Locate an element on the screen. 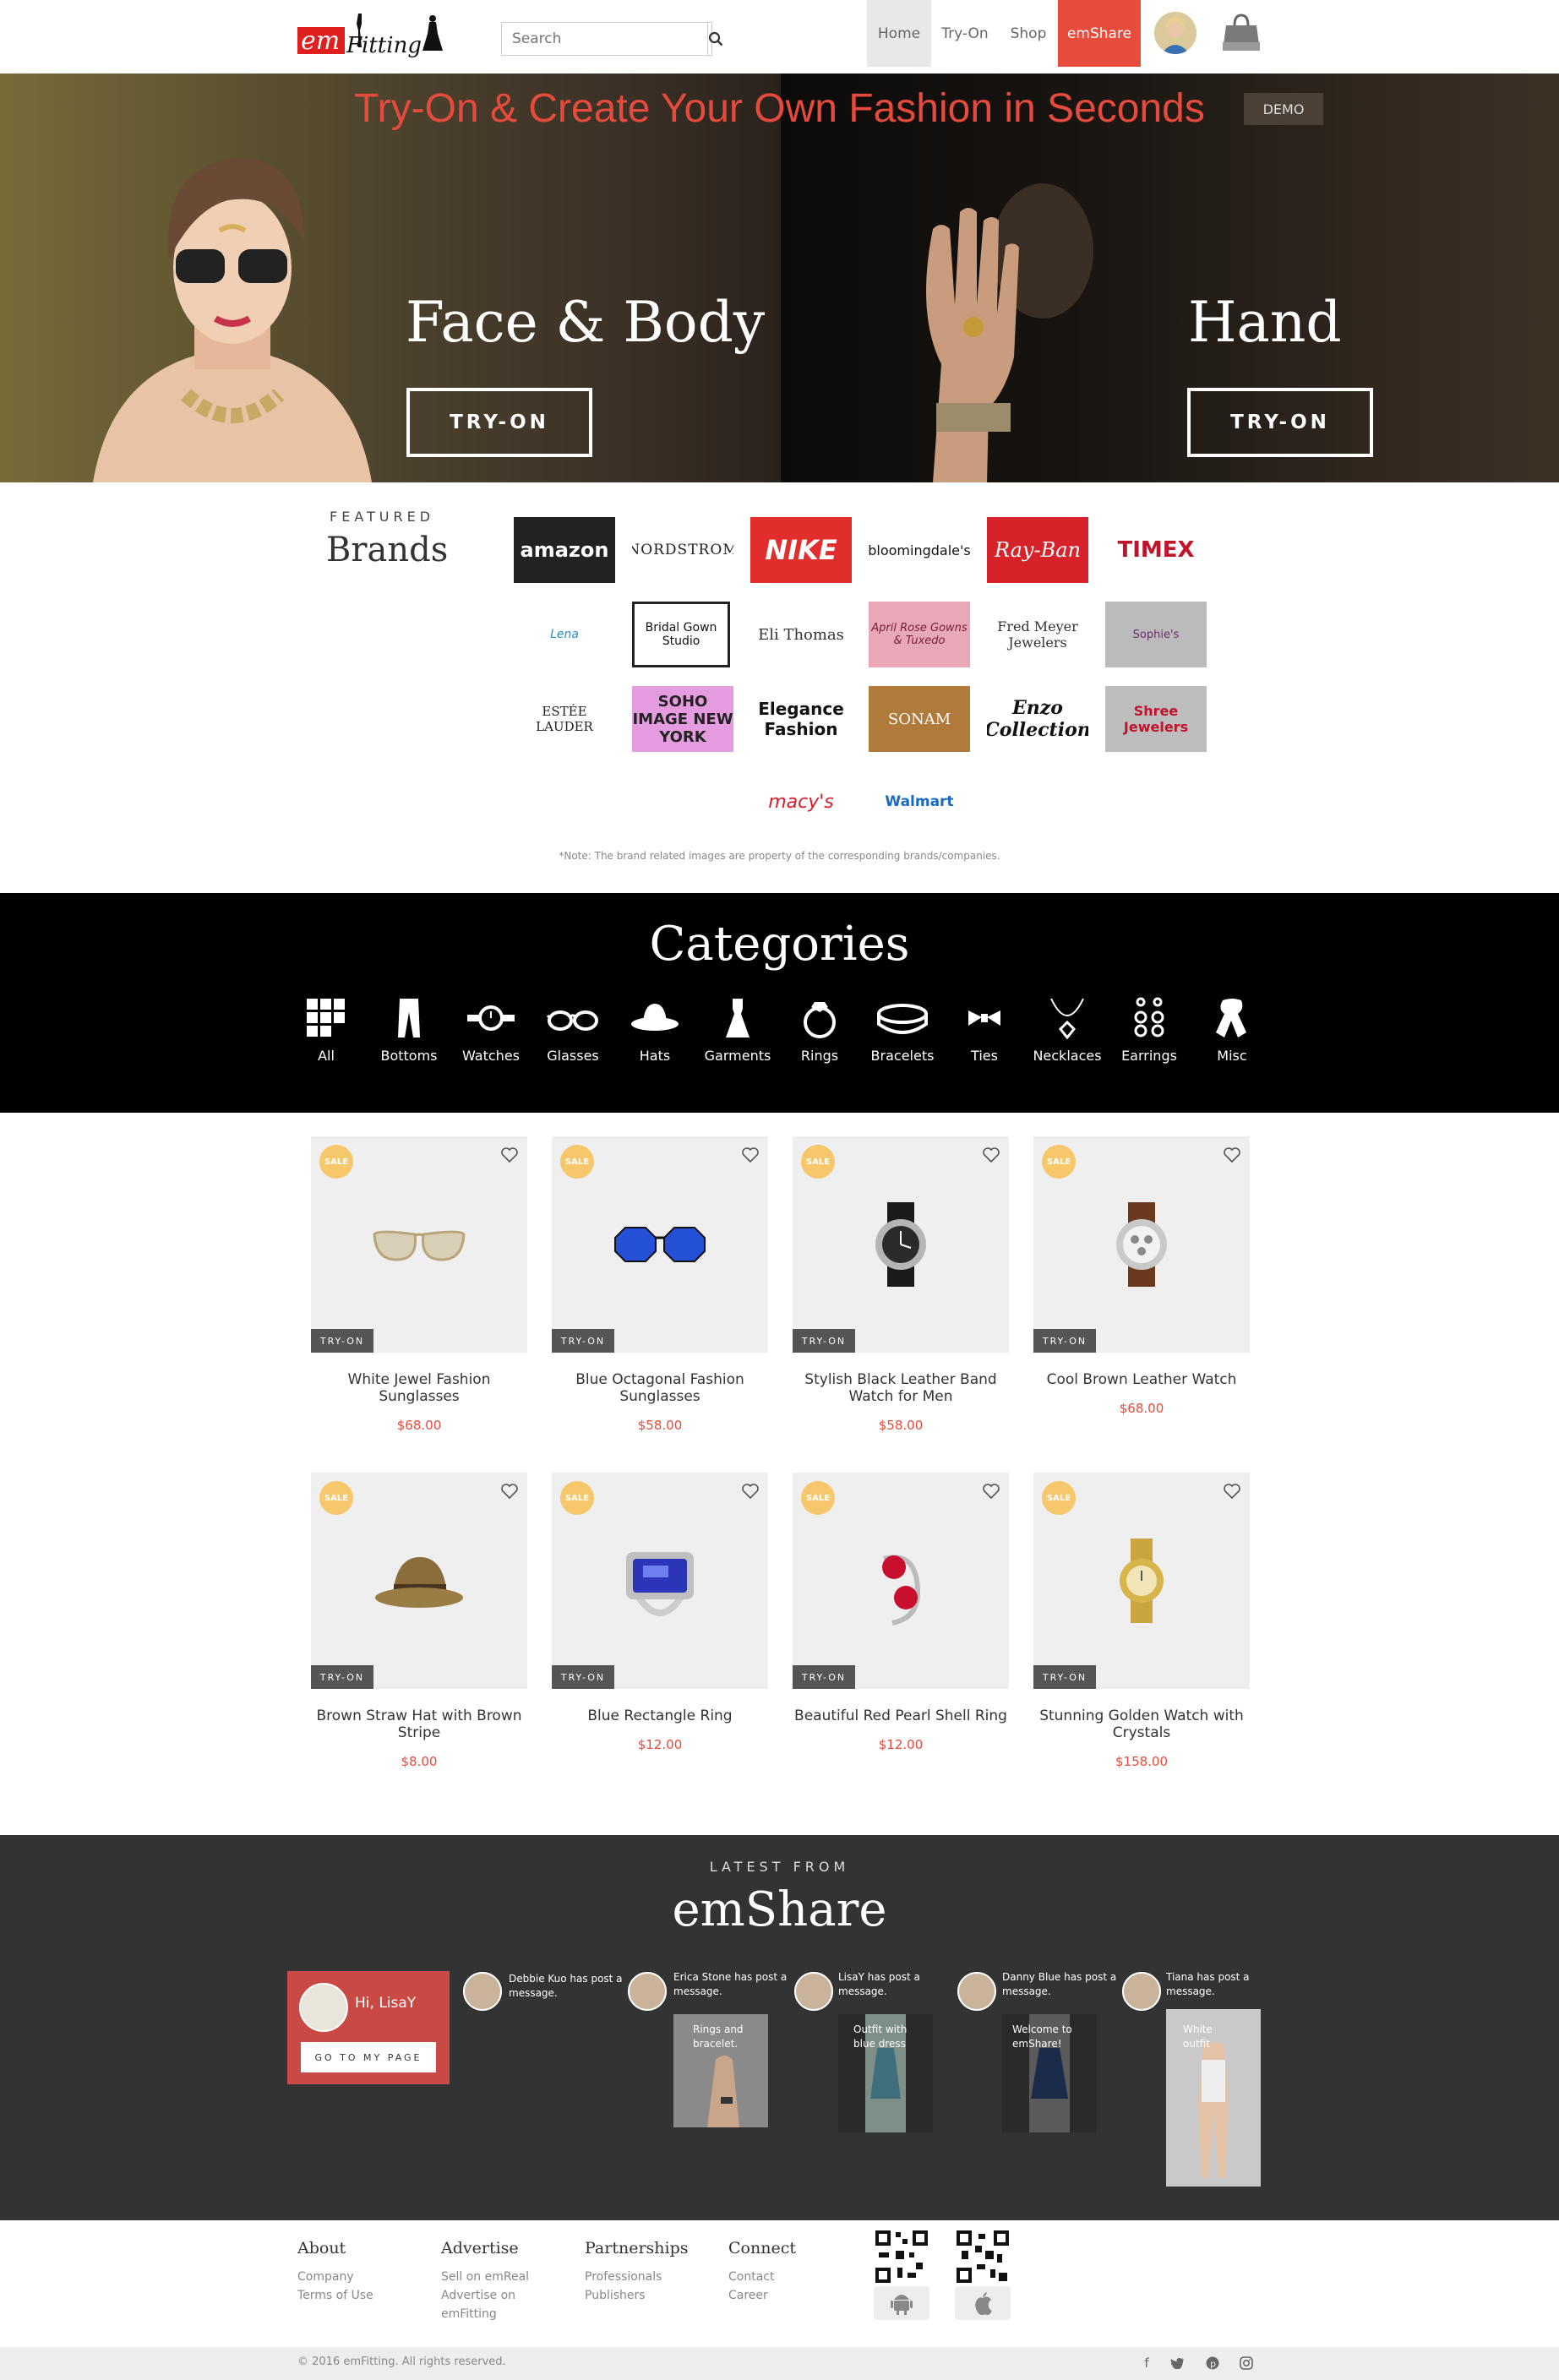 The image size is (1559, 2380). category-bottoms: Bottoms is located at coordinates (409, 1030).